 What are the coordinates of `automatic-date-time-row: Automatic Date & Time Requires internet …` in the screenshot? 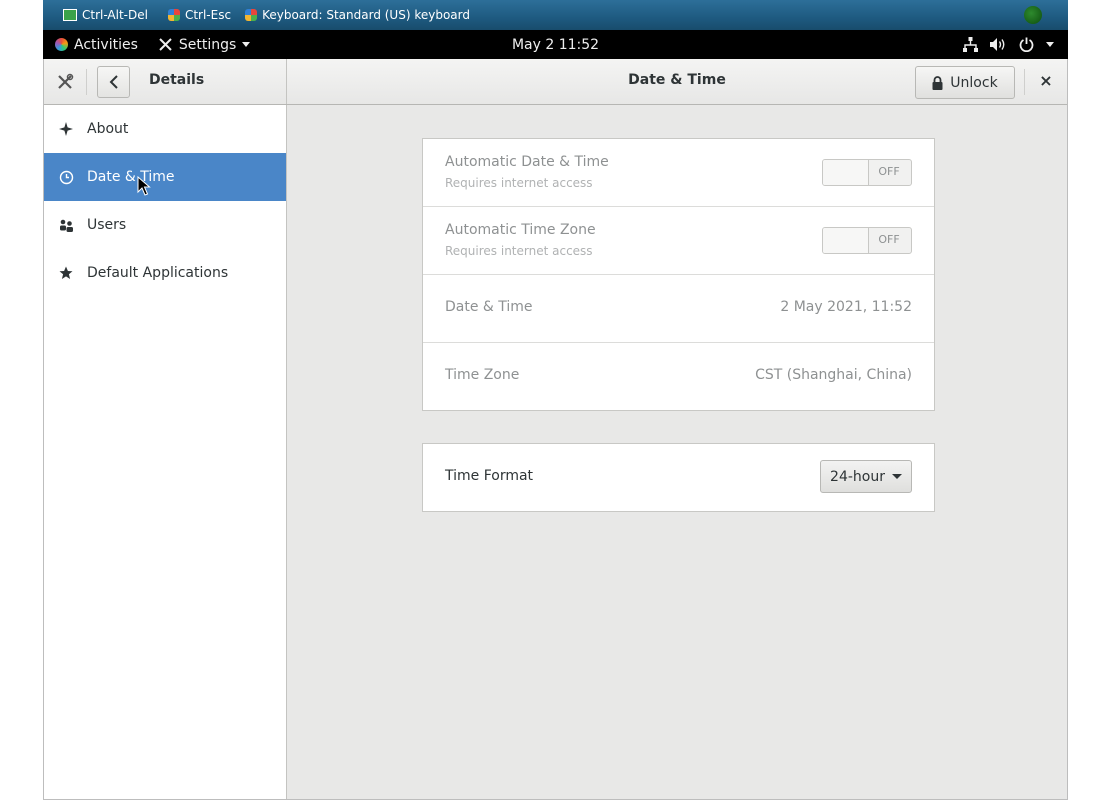 It's located at (678, 173).